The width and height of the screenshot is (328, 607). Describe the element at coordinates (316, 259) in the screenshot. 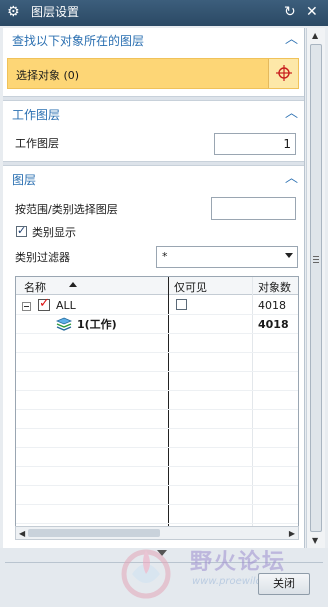

I see `scrollbar-grip-icon` at that location.